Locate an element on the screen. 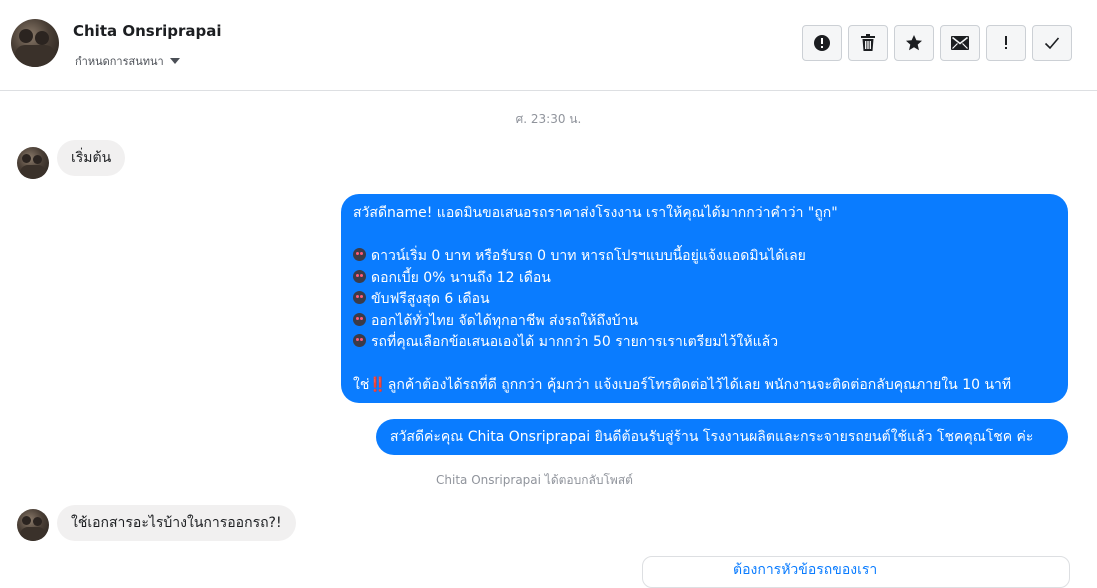 This screenshot has height=588, width=1097. double-exclamation-emoji-icon: ‼️ is located at coordinates (377, 385).